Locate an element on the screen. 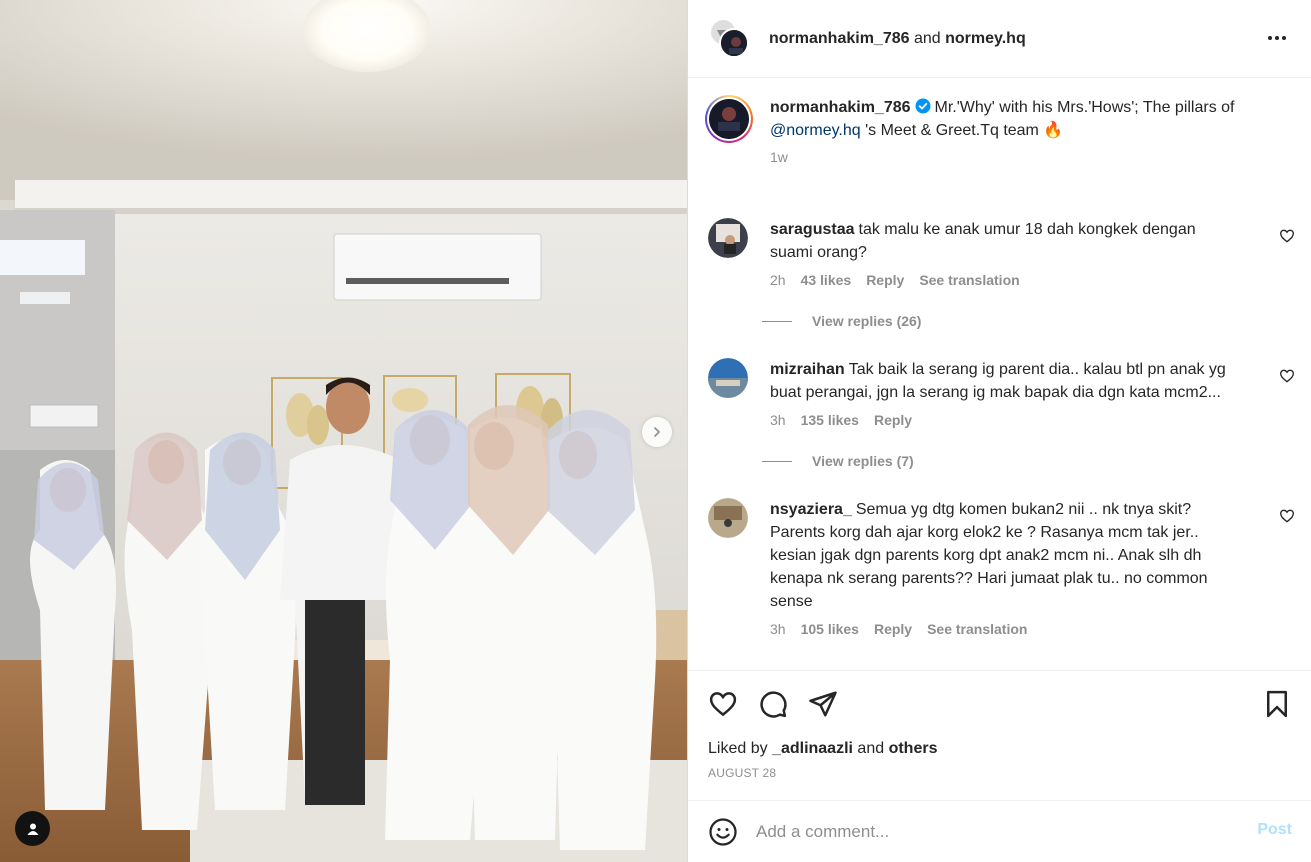 Image resolution: width=1311 pixels, height=862 pixels. comment-input is located at coordinates (986, 831).